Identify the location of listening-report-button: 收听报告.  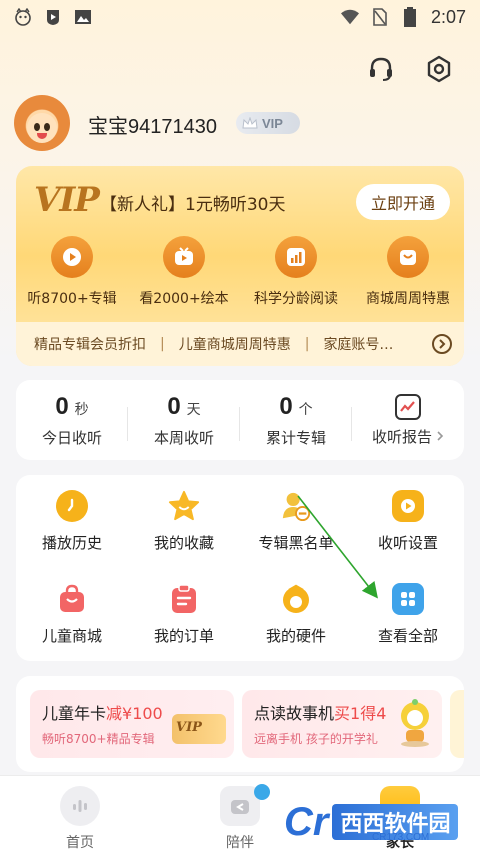
(408, 420).